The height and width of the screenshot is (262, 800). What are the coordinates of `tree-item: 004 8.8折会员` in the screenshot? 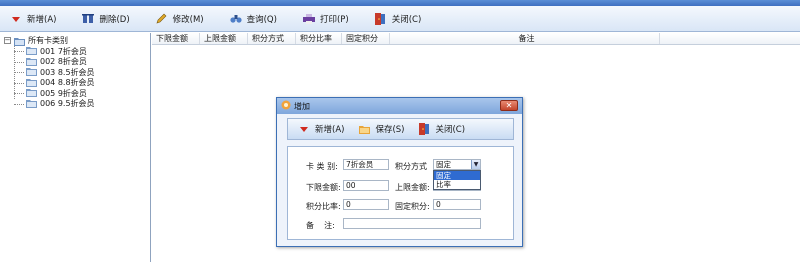 It's located at (75, 83).